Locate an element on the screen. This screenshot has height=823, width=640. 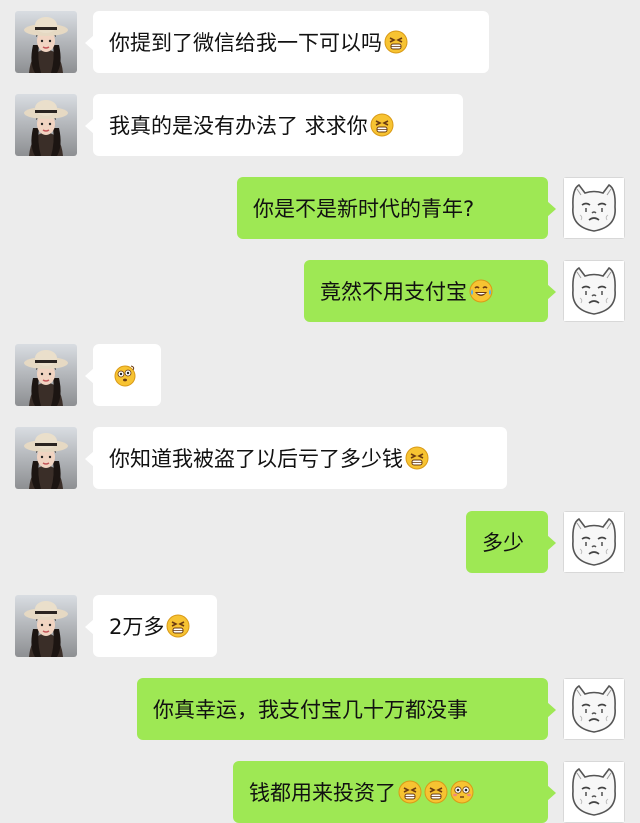
message-text: 你提到了微信给我一下可以吗 is located at coordinates (245, 43).